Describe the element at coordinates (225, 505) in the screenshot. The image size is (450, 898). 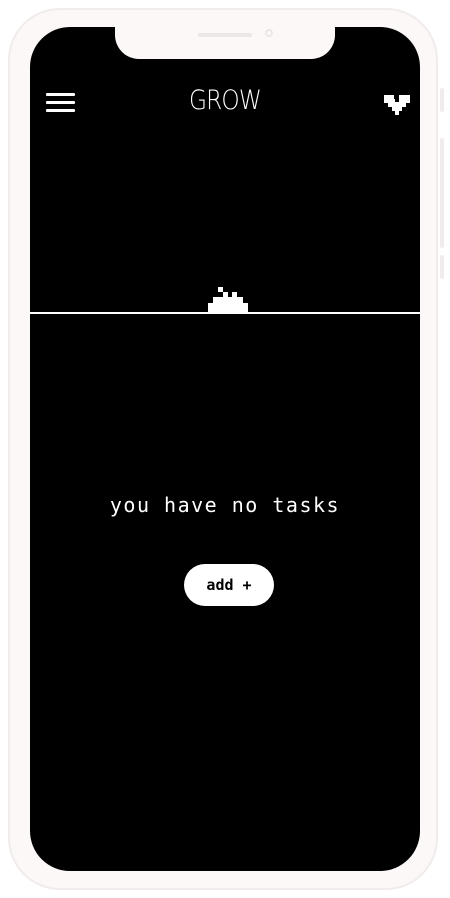
I see `empty-state-message: you have no tasks` at that location.